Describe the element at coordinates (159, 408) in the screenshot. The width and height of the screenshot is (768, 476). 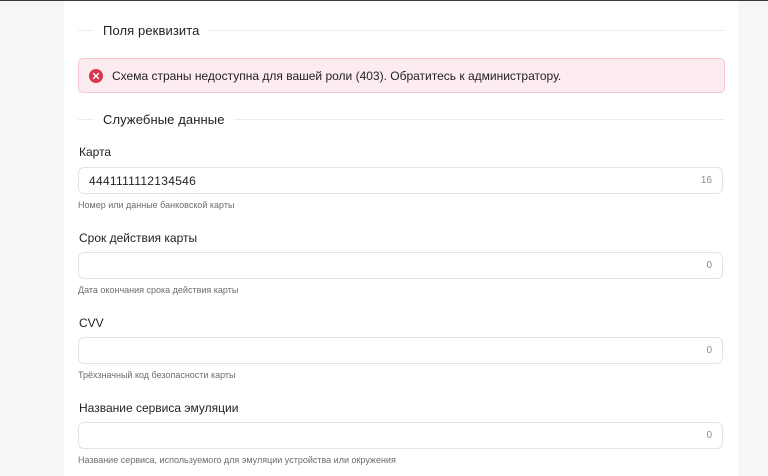
I see `emulation-service-field-label: Название сервиса эмуляции` at that location.